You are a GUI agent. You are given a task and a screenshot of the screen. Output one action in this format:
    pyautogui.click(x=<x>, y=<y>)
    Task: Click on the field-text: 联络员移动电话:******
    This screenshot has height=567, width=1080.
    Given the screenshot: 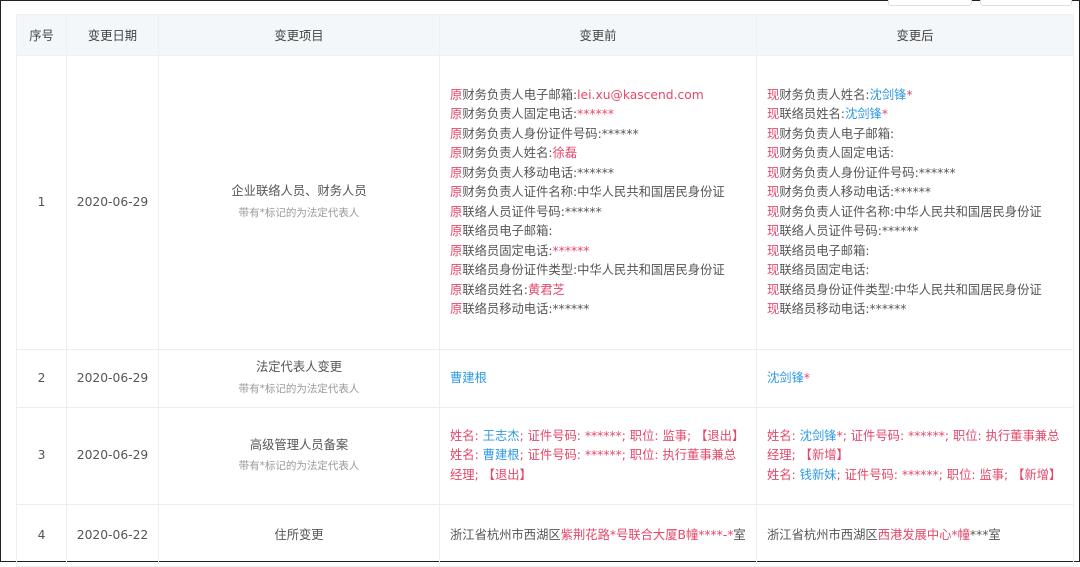 What is the action you would take?
    pyautogui.click(x=526, y=309)
    